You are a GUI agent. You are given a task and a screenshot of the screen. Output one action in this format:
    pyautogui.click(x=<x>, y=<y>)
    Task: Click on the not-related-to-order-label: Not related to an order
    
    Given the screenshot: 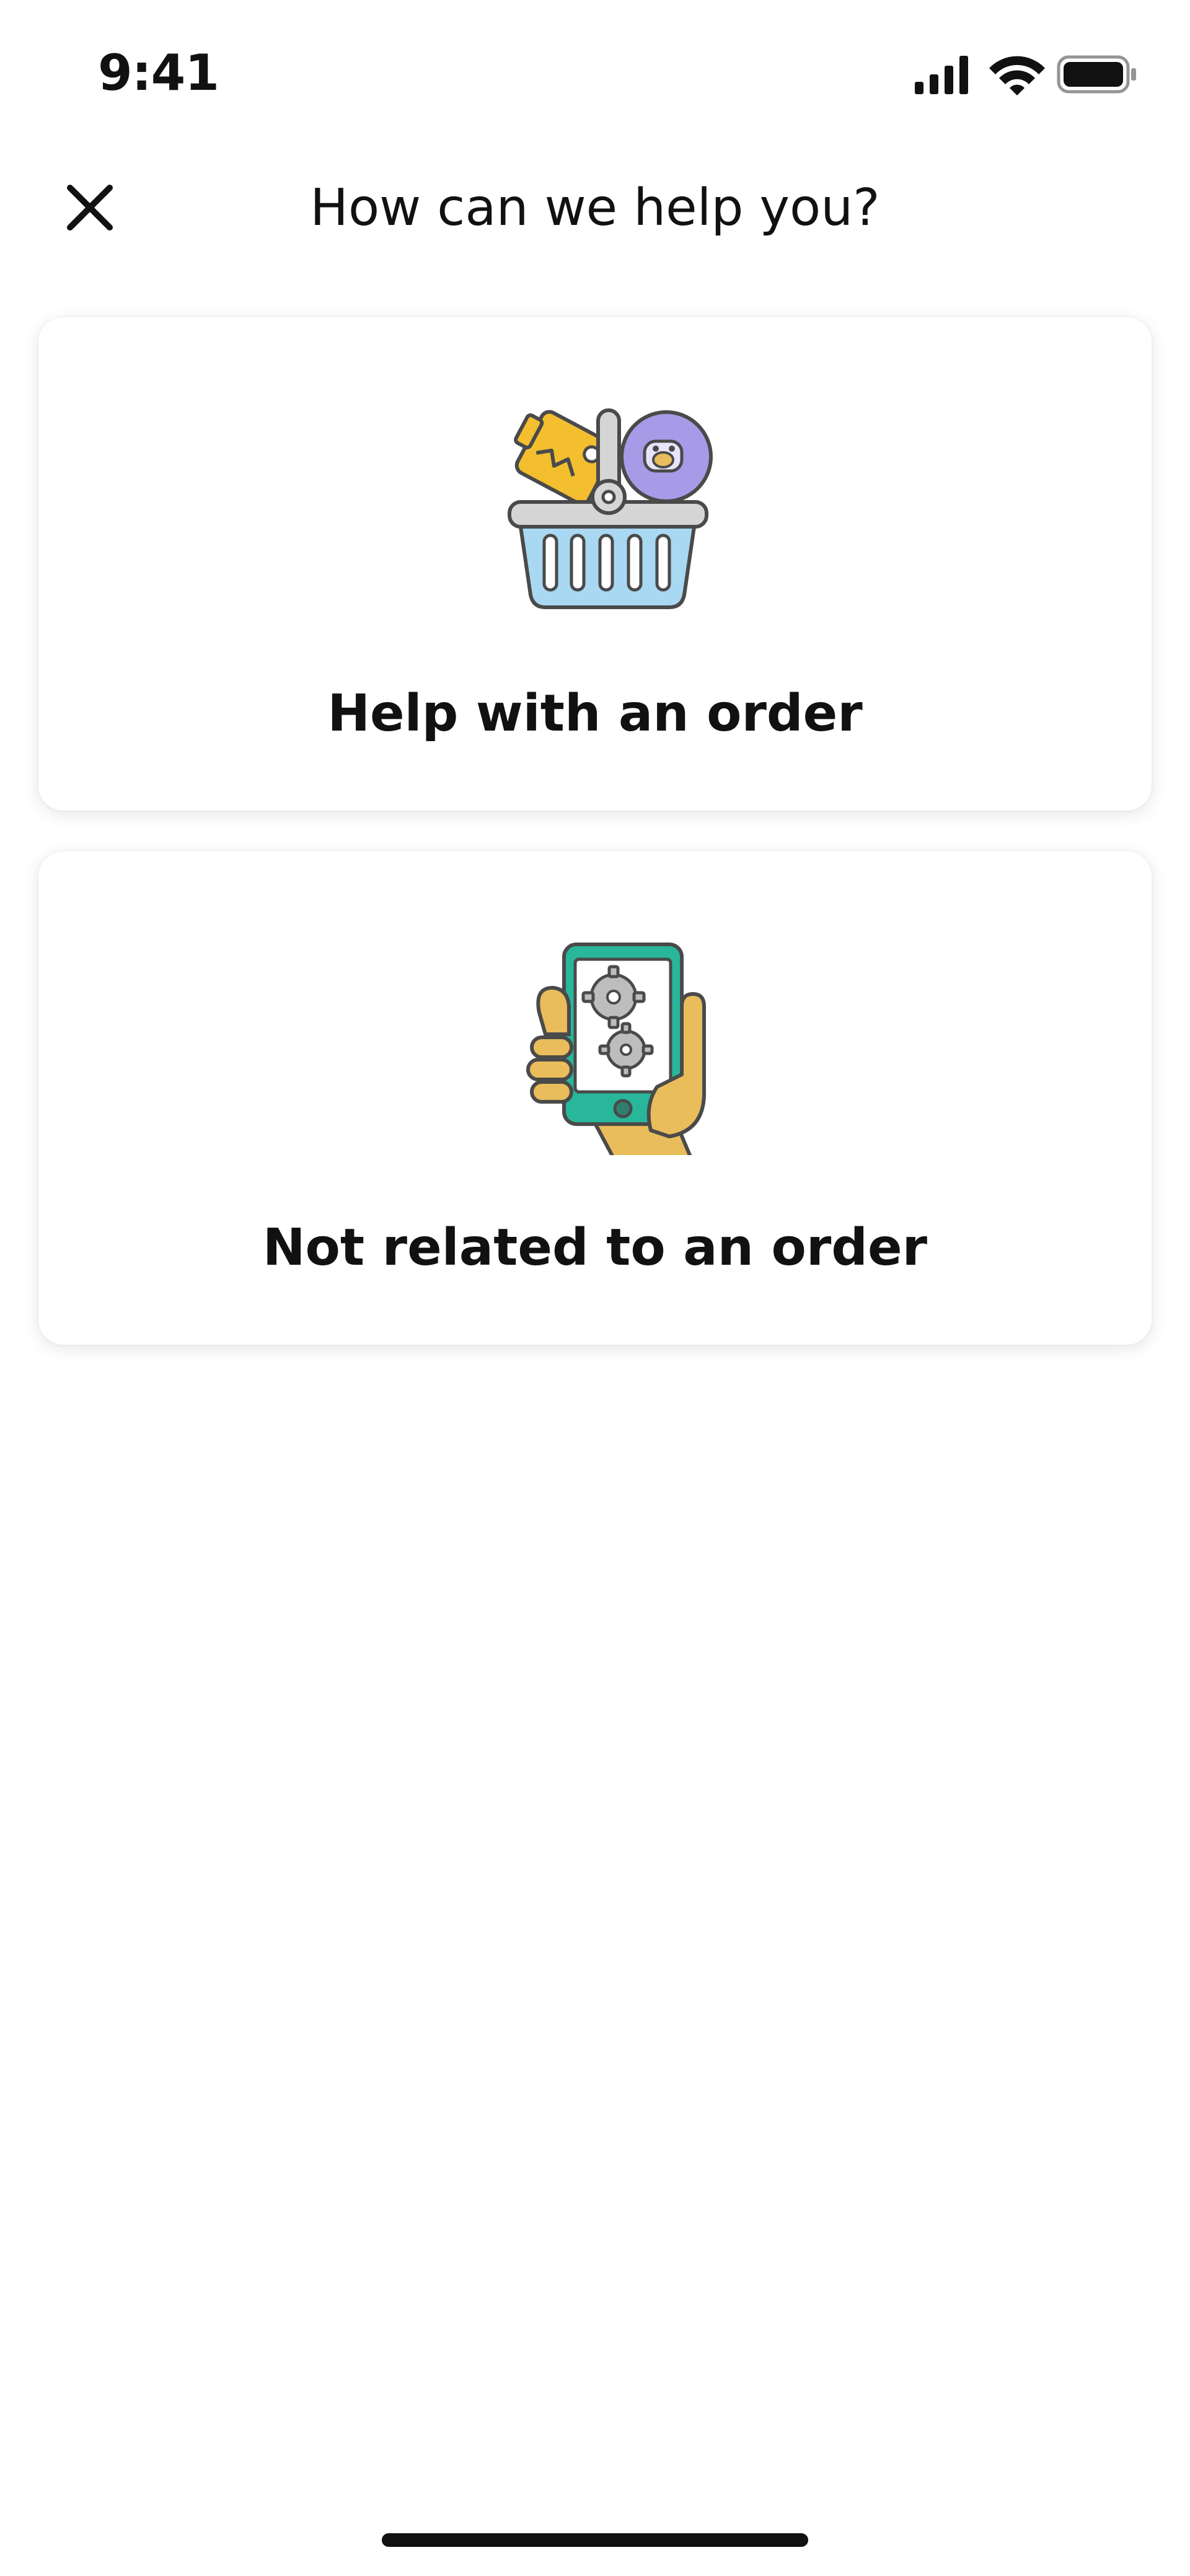 What is the action you would take?
    pyautogui.click(x=595, y=1248)
    